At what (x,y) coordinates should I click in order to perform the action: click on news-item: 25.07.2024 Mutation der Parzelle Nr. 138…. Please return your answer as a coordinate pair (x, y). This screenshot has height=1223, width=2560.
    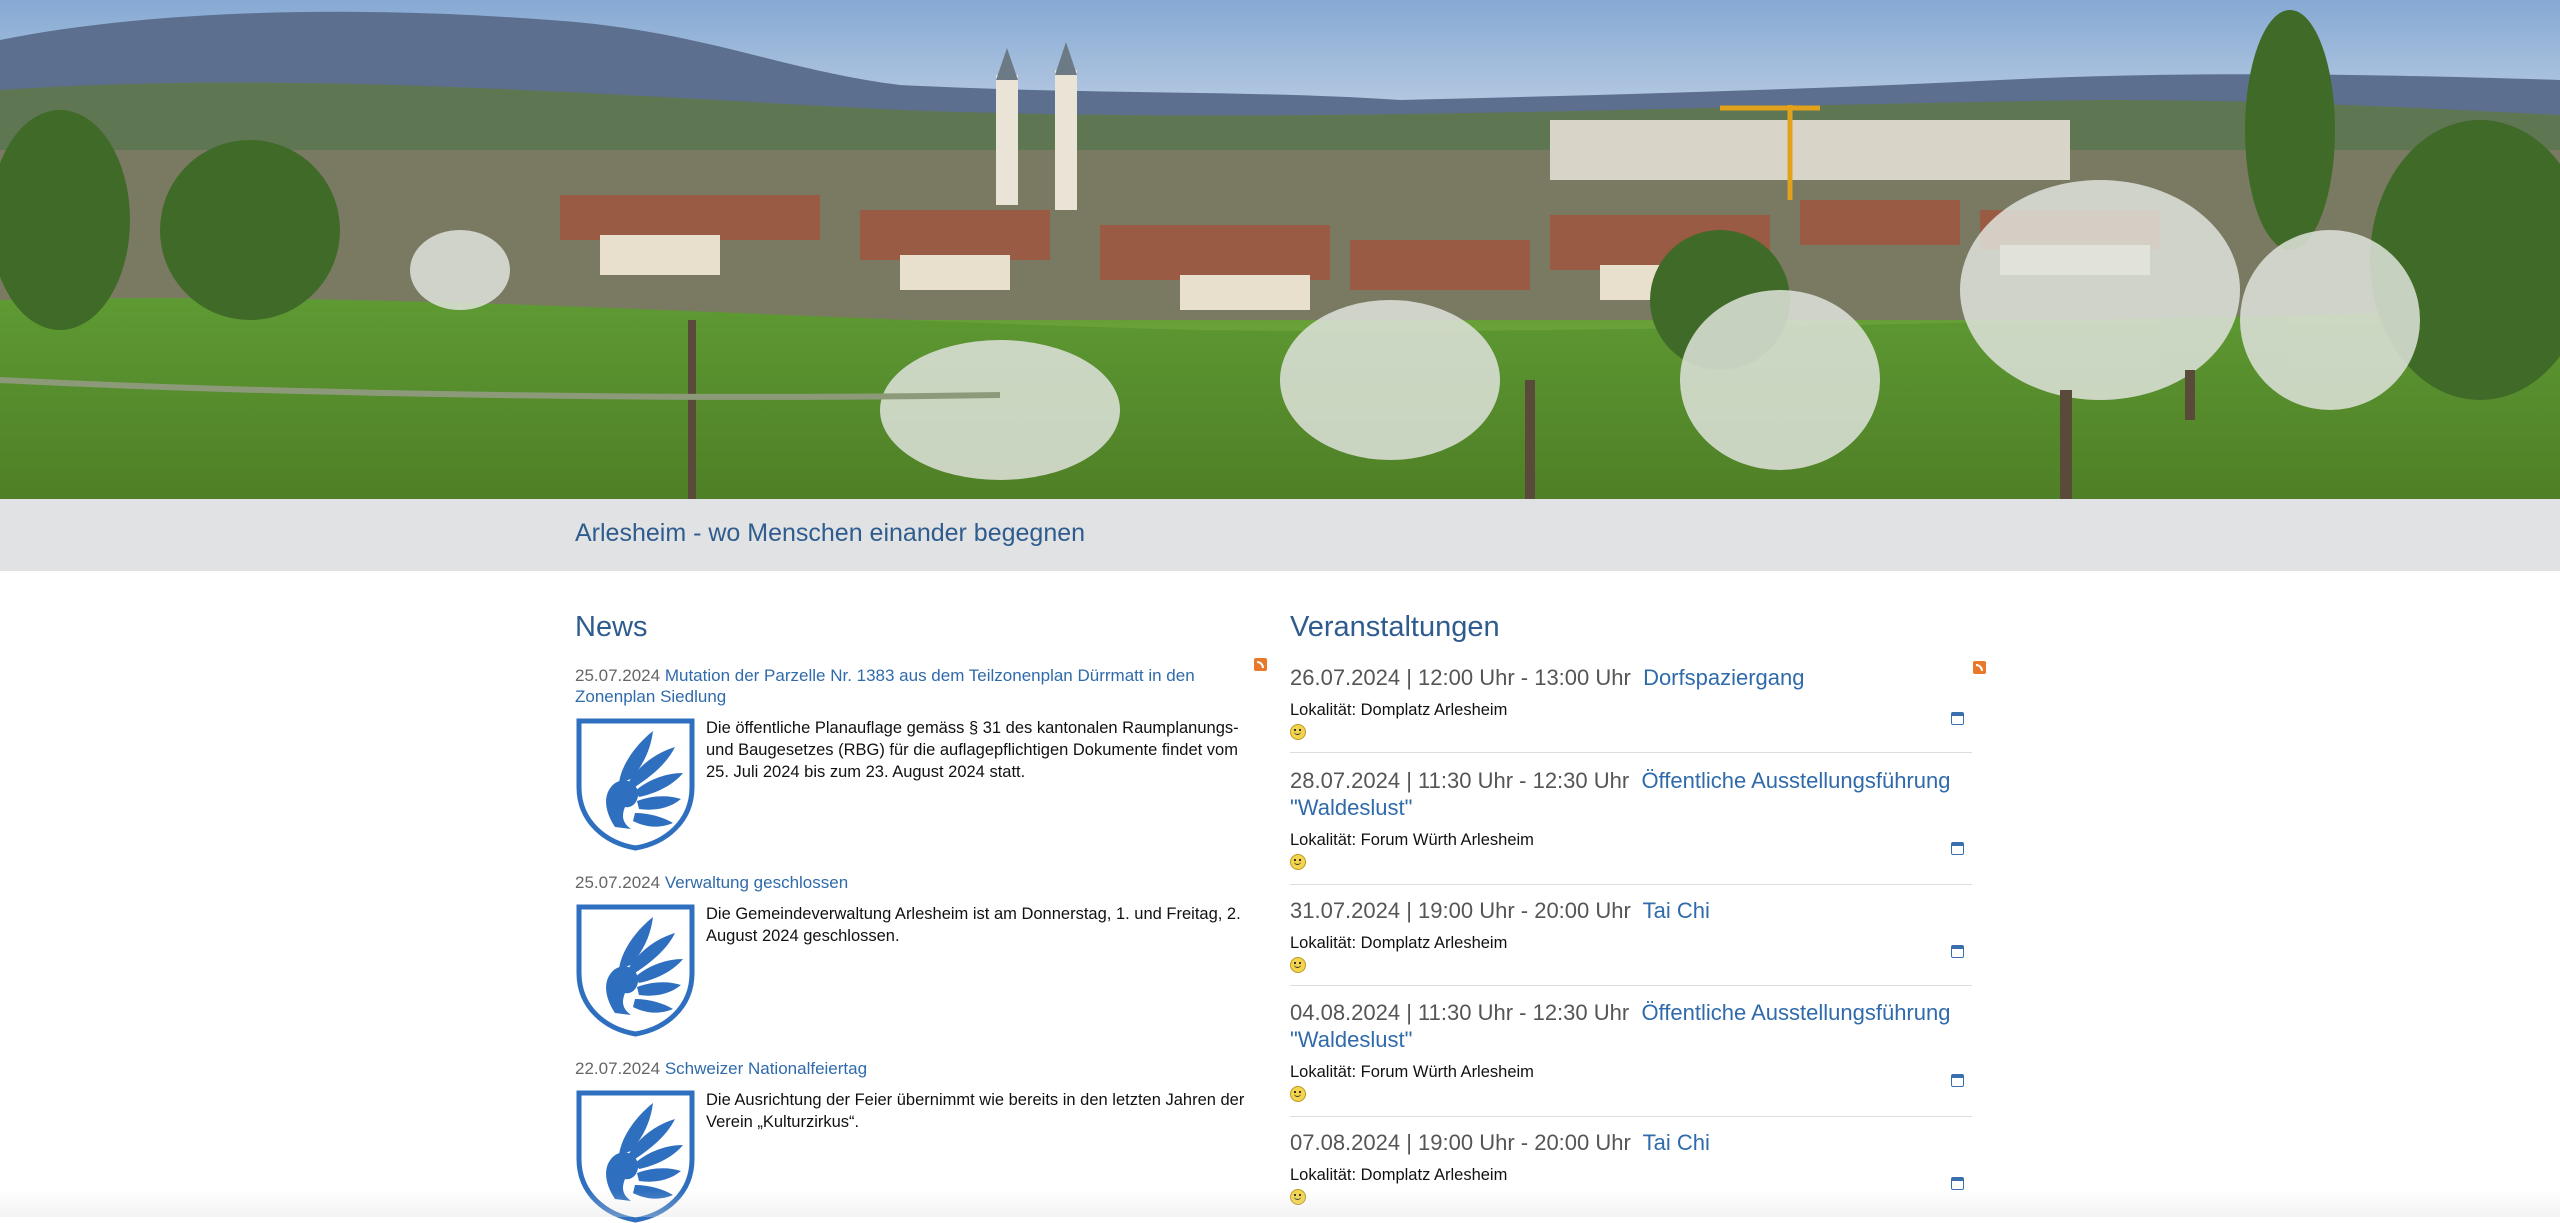
    Looking at the image, I should click on (915, 758).